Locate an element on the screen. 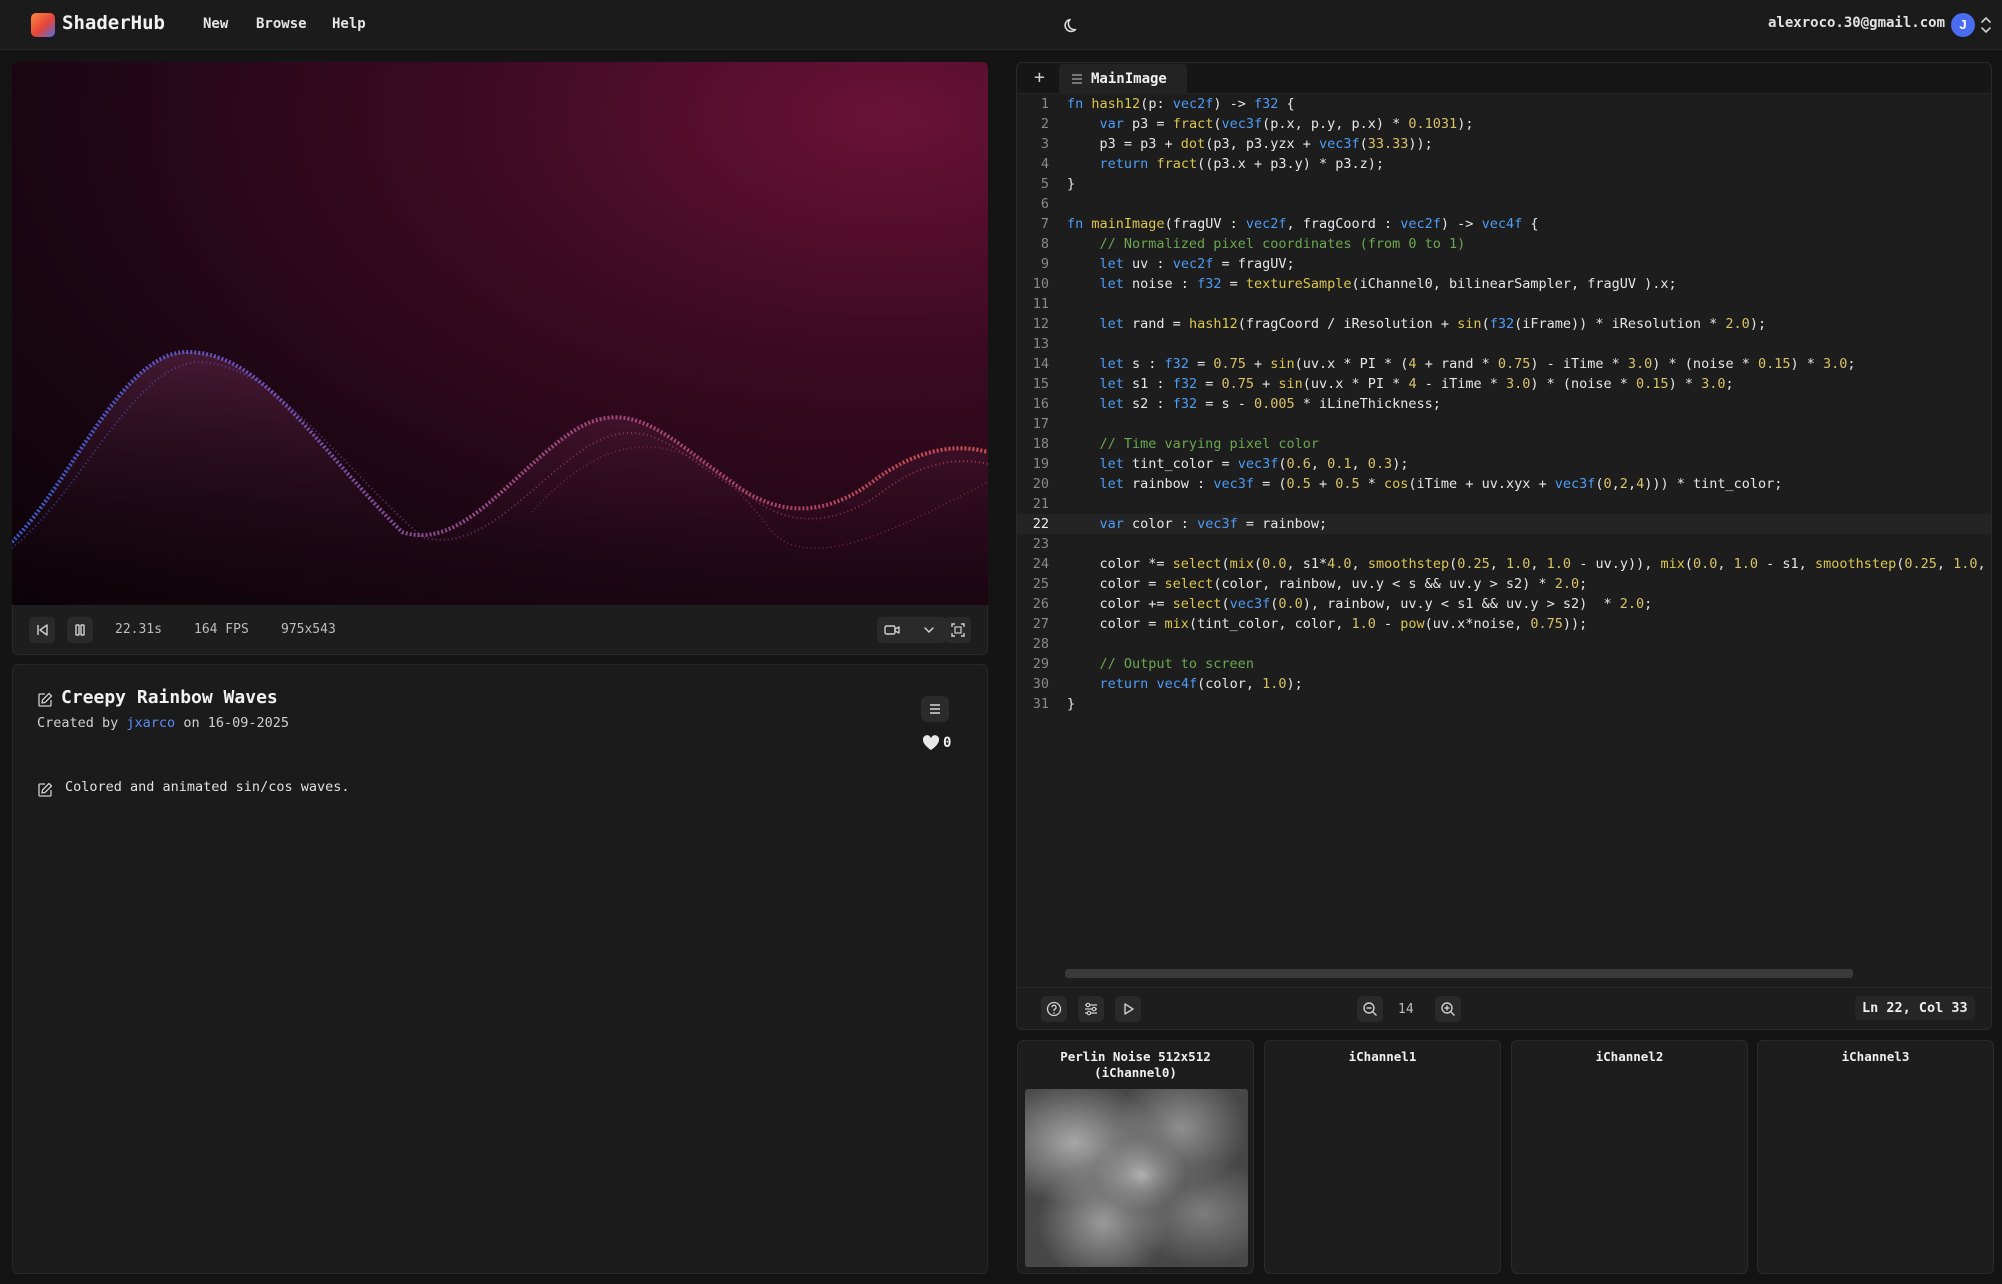 The height and width of the screenshot is (1284, 2002). channel-slot-3: iChannel3 is located at coordinates (1875, 1157).